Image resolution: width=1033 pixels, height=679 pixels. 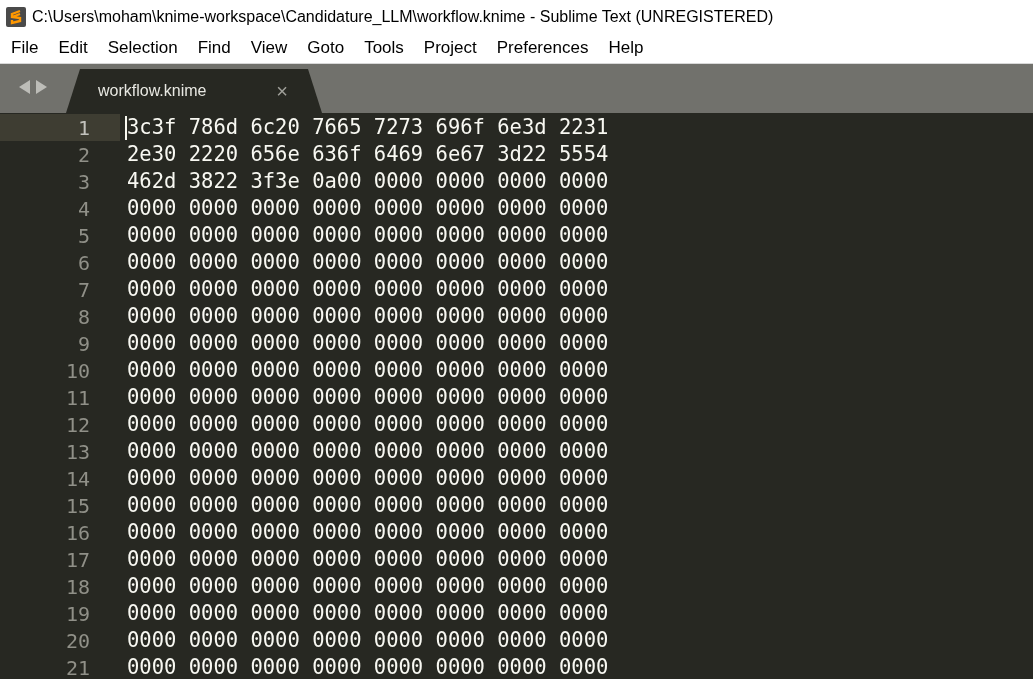 I want to click on line-number: 7, so click(x=83, y=289).